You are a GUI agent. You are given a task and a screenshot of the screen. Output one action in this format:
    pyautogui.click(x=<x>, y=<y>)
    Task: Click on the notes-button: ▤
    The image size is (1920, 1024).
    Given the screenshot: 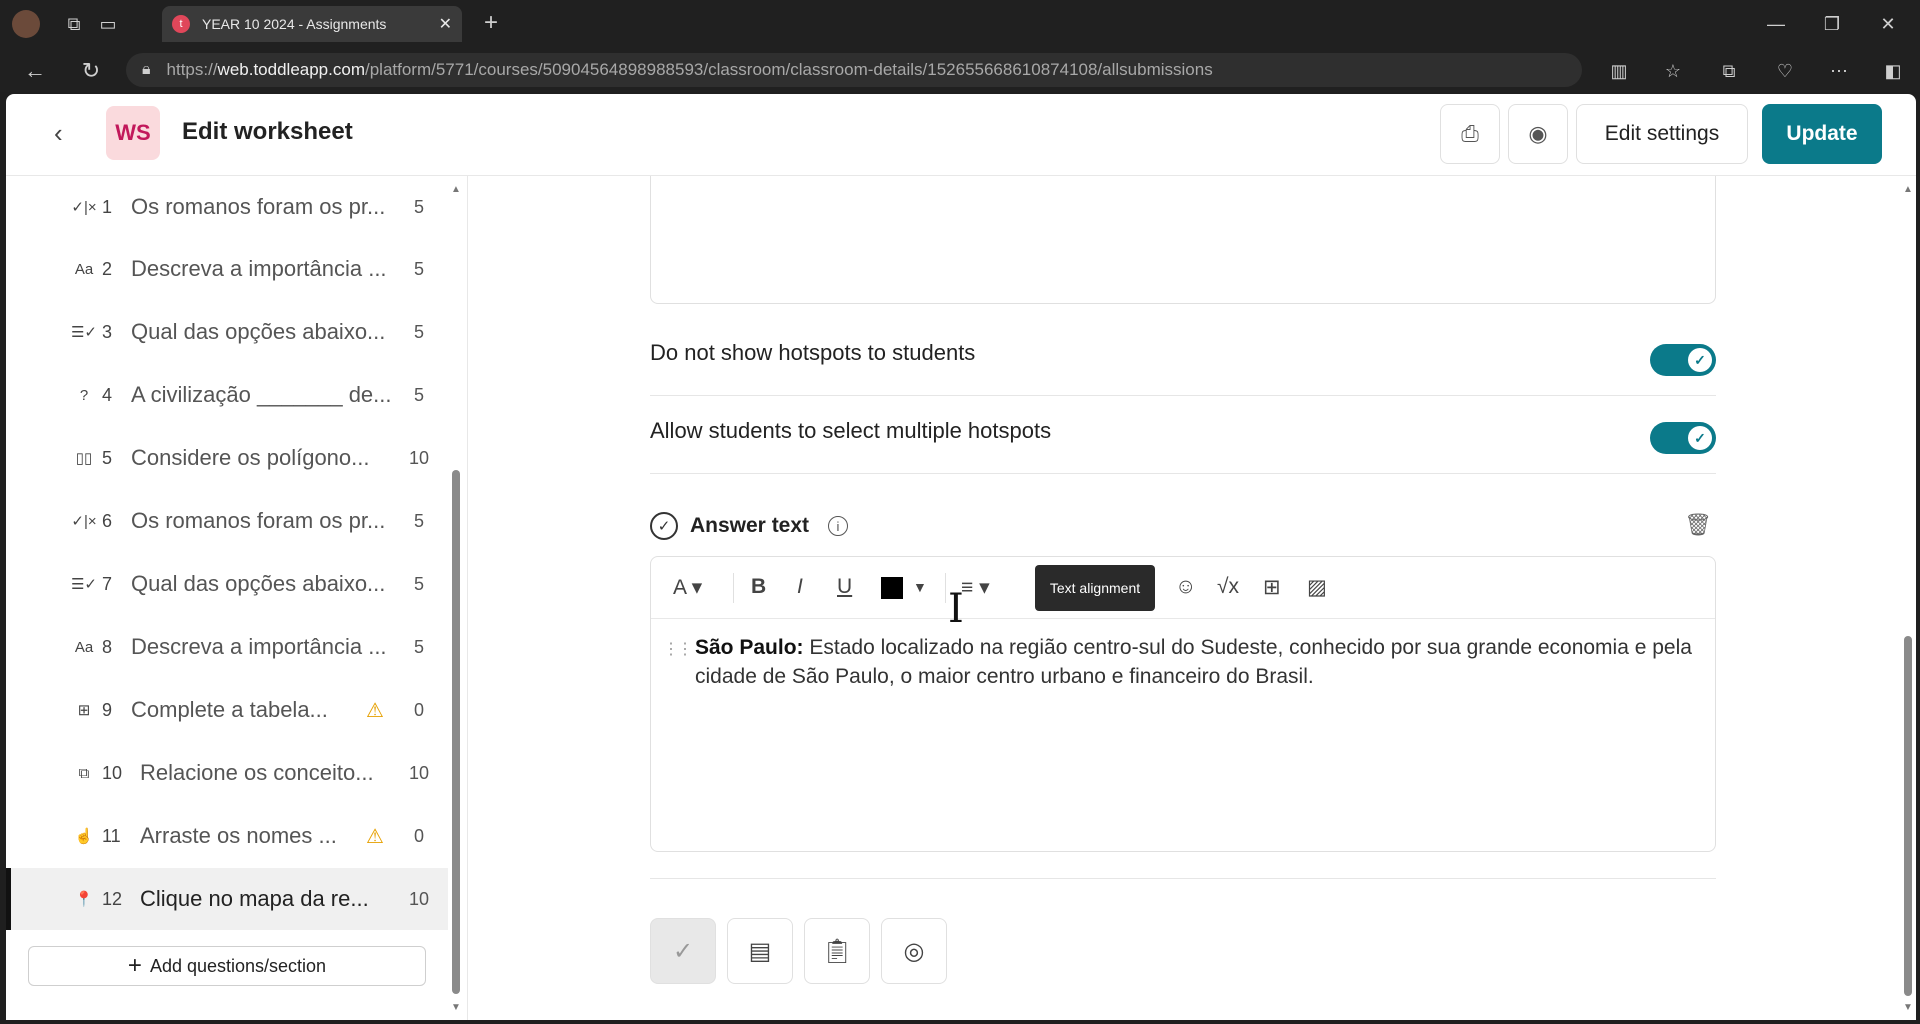 What is the action you would take?
    pyautogui.click(x=760, y=951)
    